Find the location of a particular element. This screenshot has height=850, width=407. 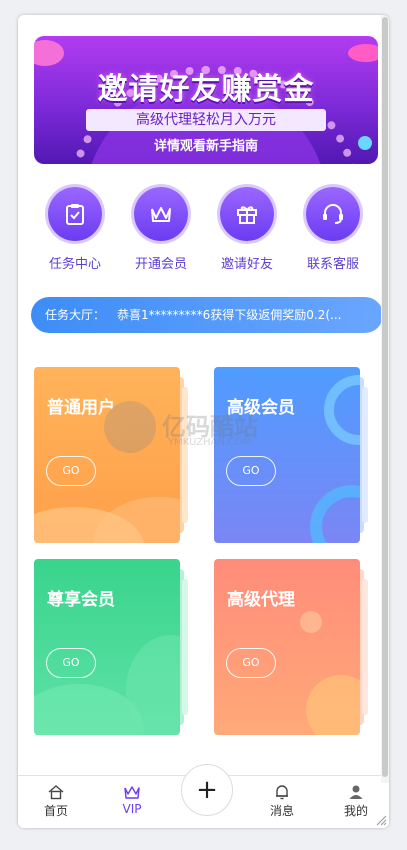

quick-action-label: 联系客服 is located at coordinates (332, 264).